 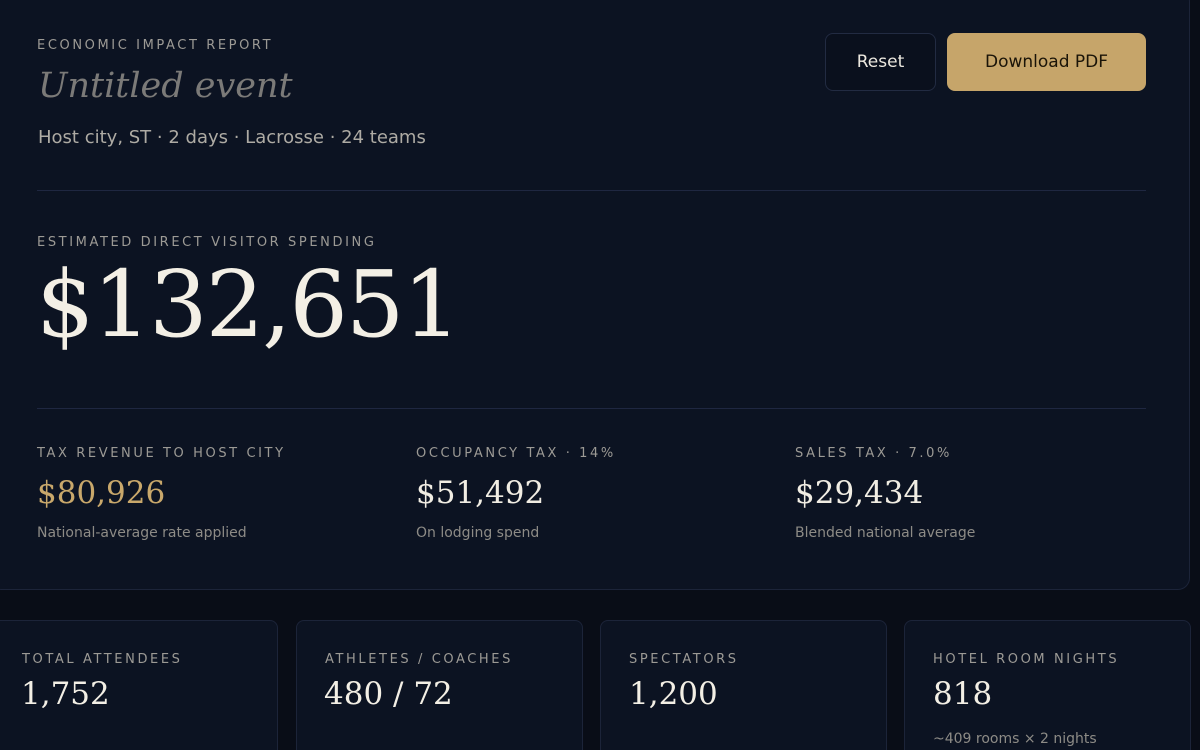 I want to click on spending-label: ESTIMATED DIRECT VISITOR SPENDING, so click(x=207, y=242).